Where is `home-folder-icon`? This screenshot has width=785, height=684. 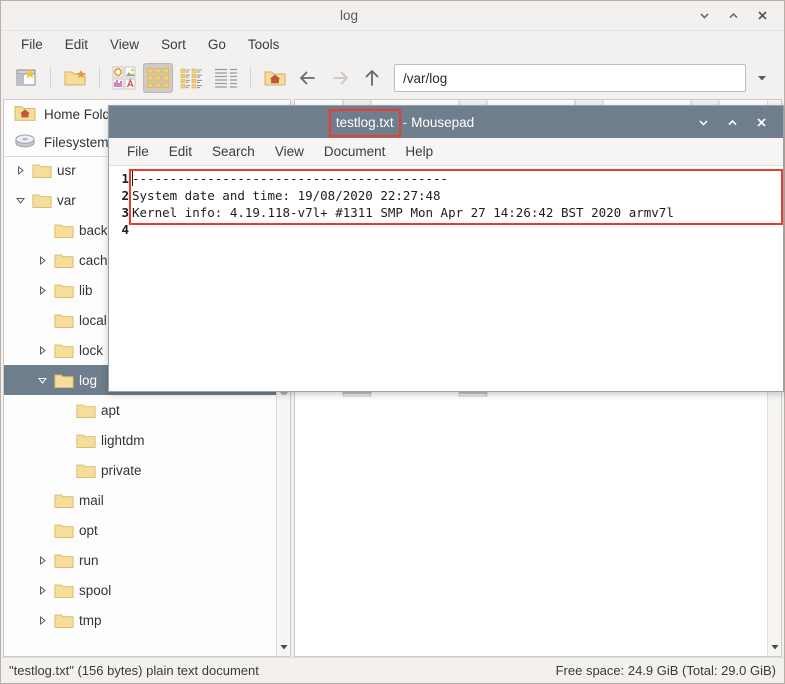
home-folder-icon is located at coordinates (25, 114).